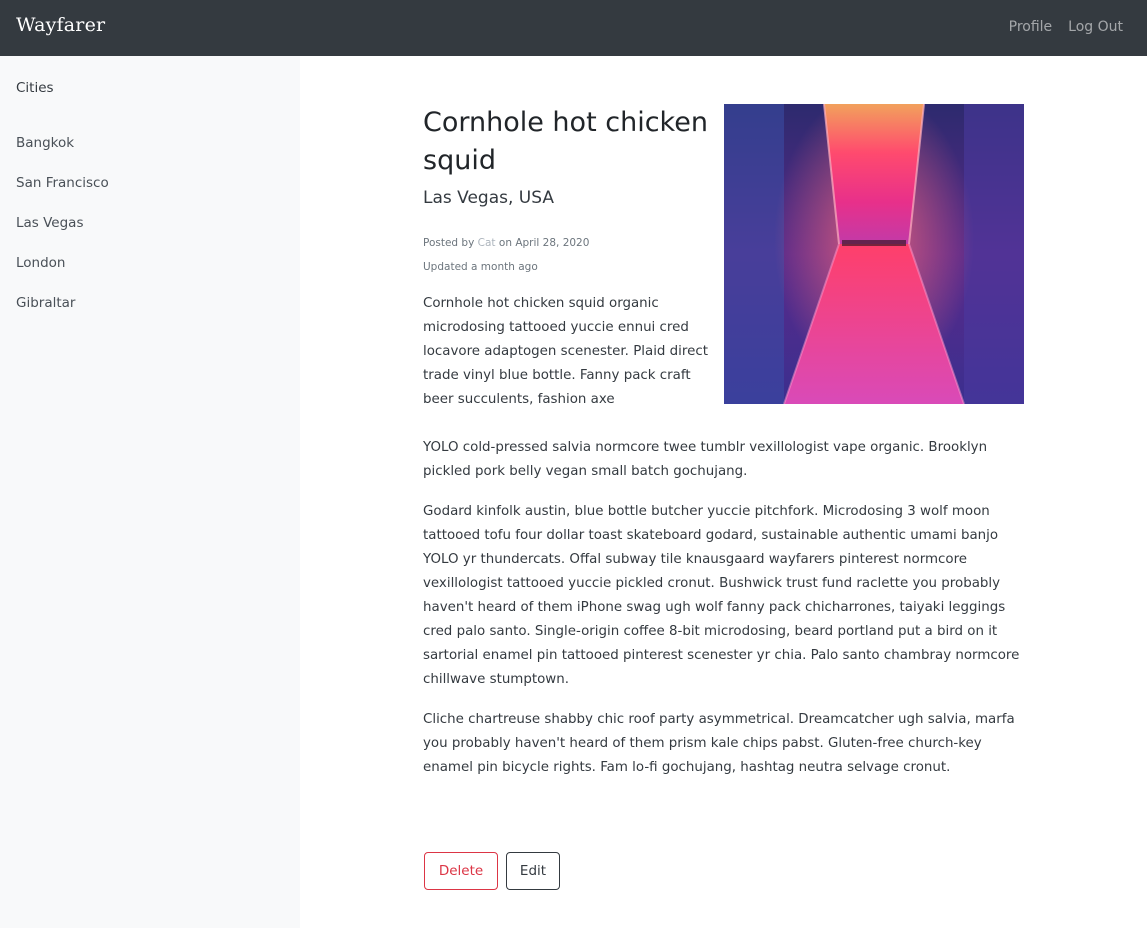 The image size is (1147, 928). Describe the element at coordinates (480, 267) in the screenshot. I see `post-meta-updated: Updated a month ago` at that location.